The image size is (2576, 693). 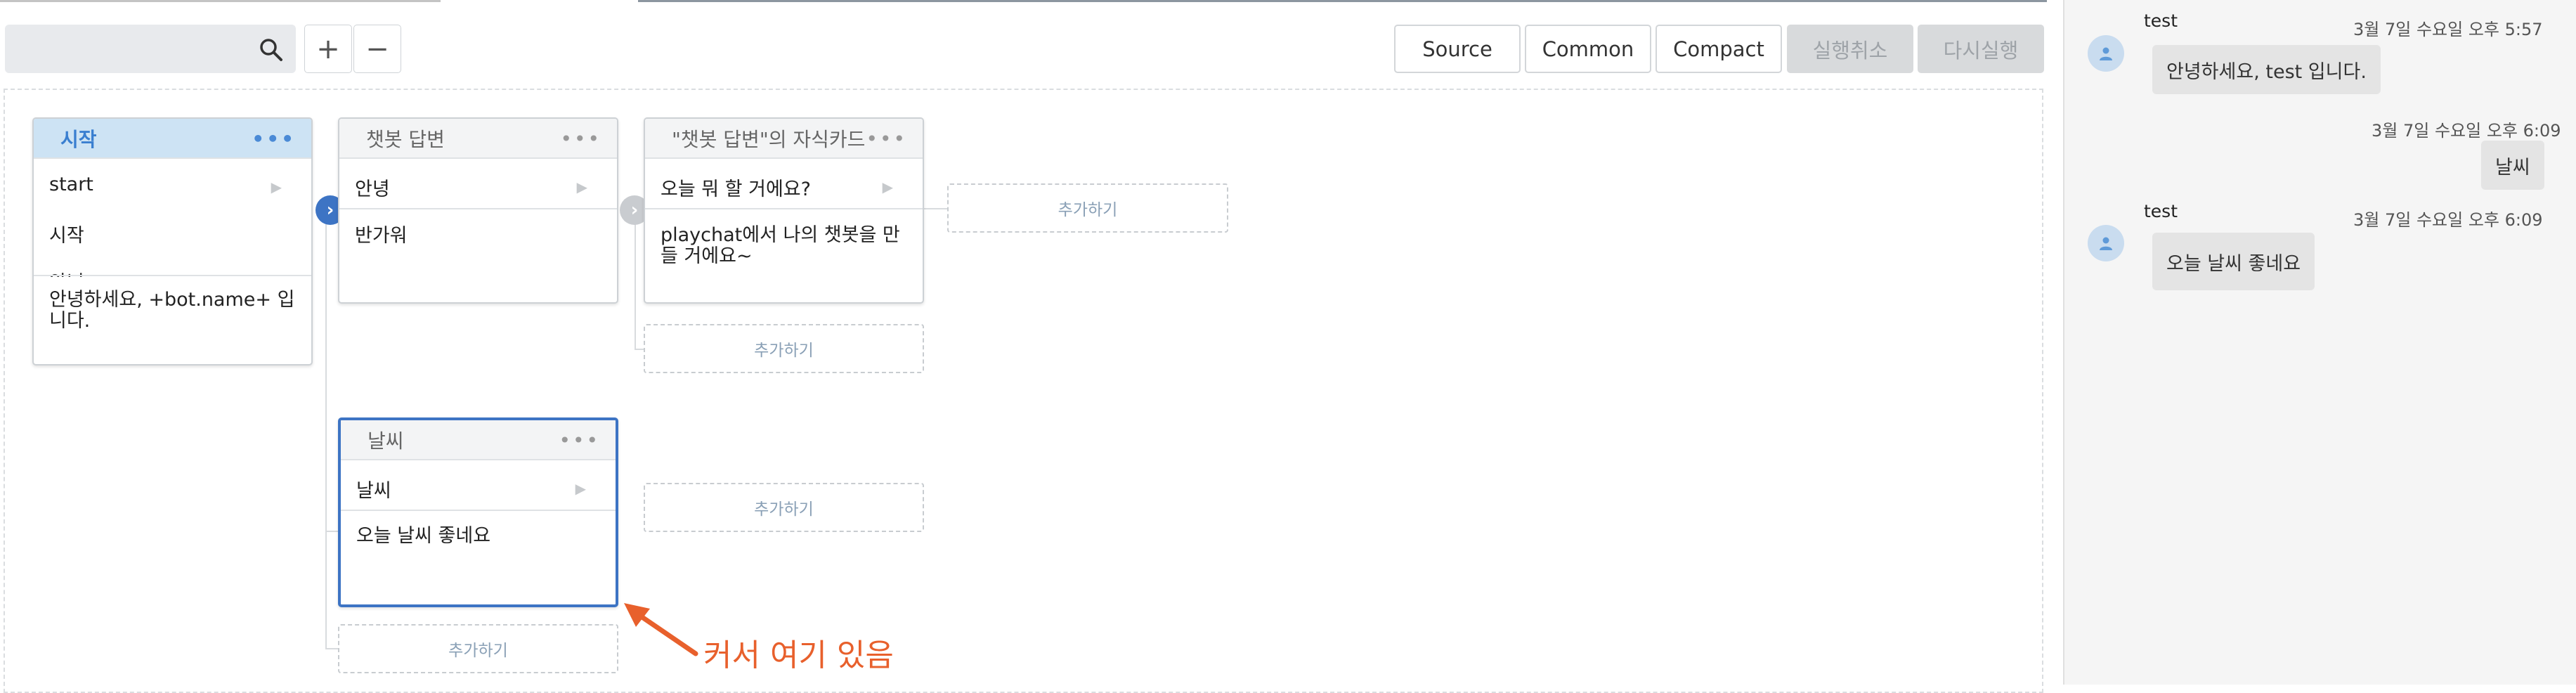 I want to click on search-box, so click(x=150, y=50).